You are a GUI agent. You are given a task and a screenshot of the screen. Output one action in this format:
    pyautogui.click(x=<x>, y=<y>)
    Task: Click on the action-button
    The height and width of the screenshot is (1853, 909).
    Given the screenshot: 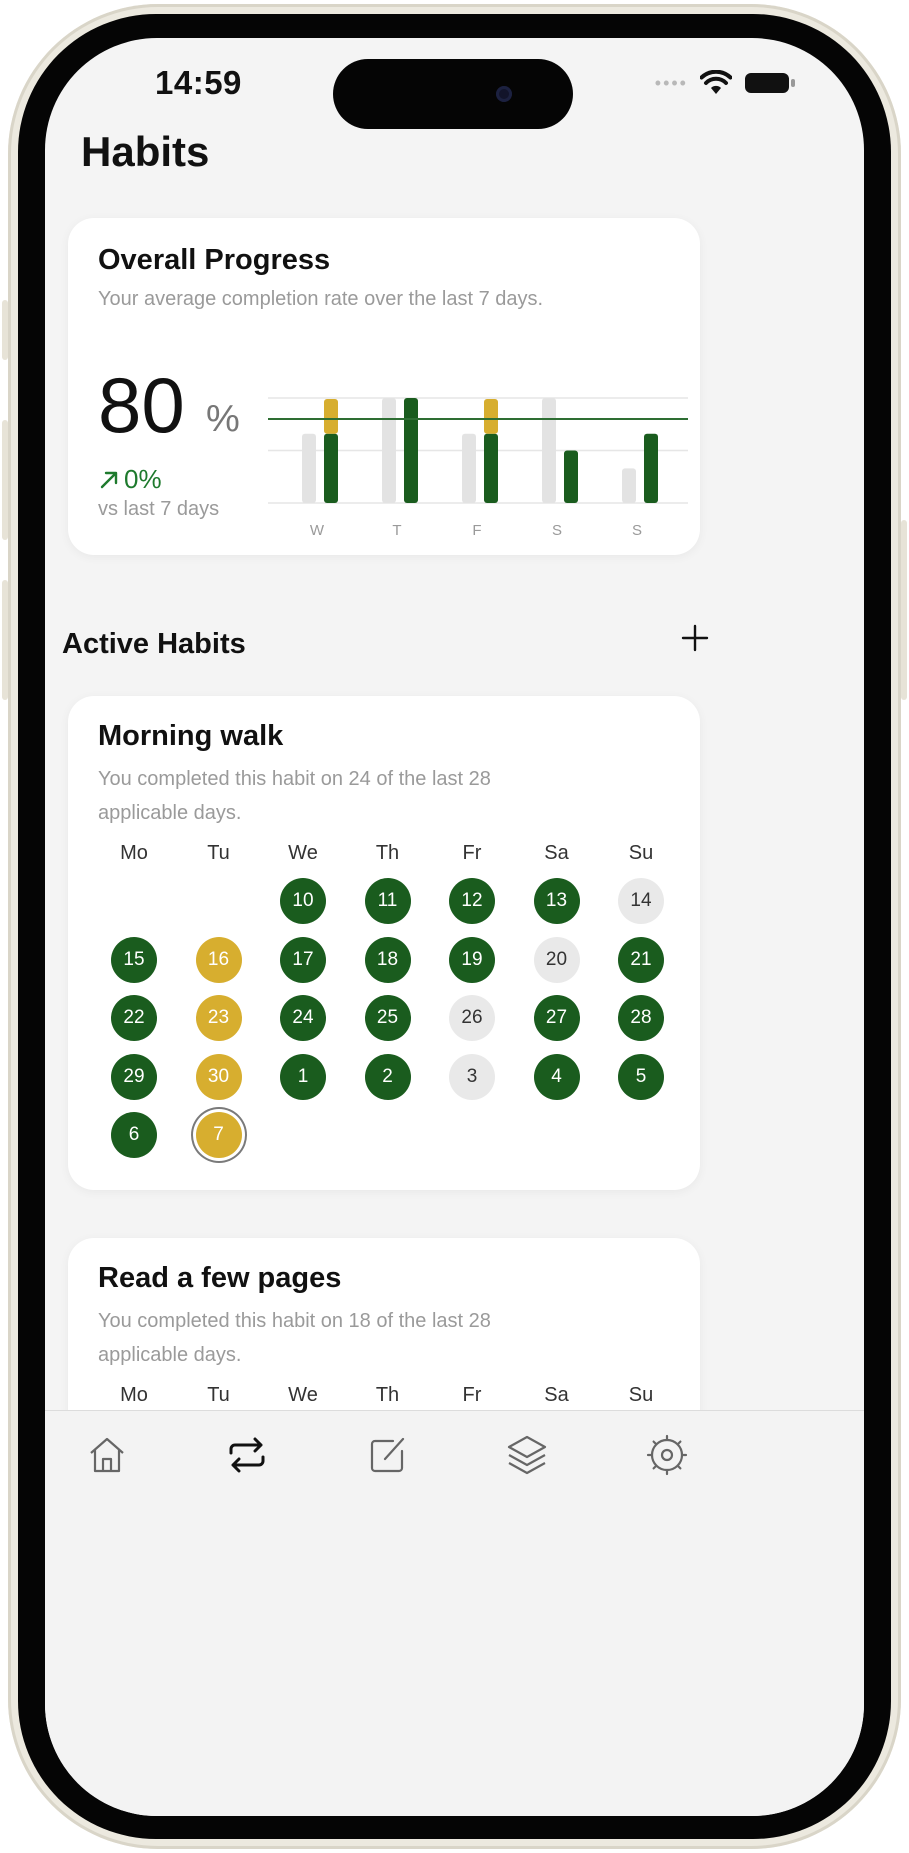 What is the action you would take?
    pyautogui.click(x=5, y=330)
    